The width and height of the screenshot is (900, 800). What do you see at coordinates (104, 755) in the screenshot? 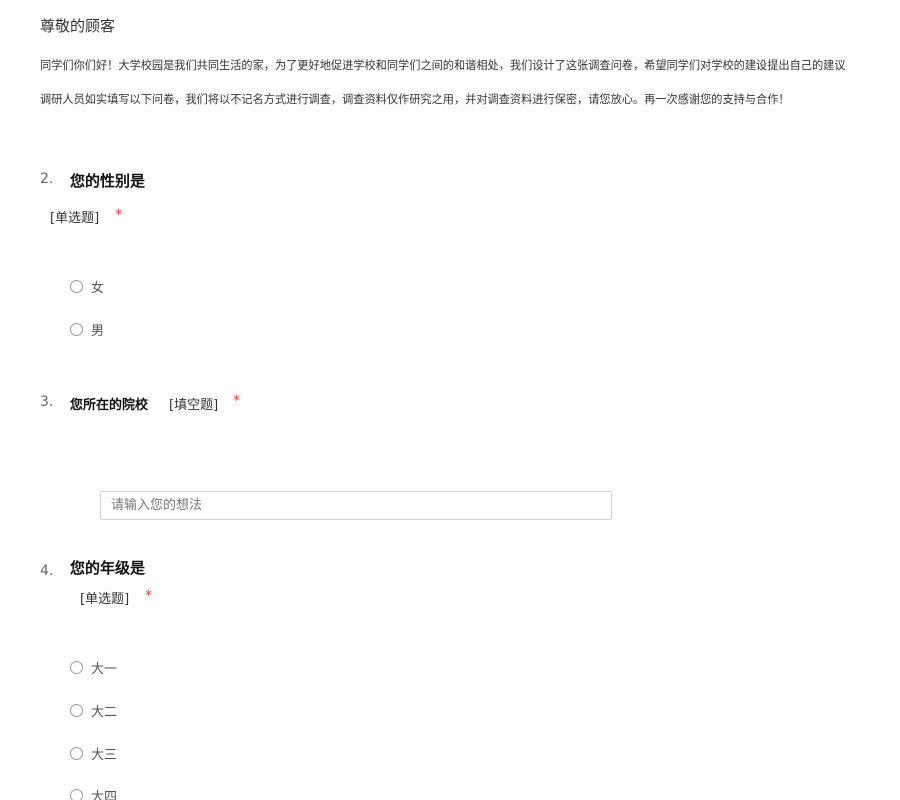
I see `option-label: 大三` at bounding box center [104, 755].